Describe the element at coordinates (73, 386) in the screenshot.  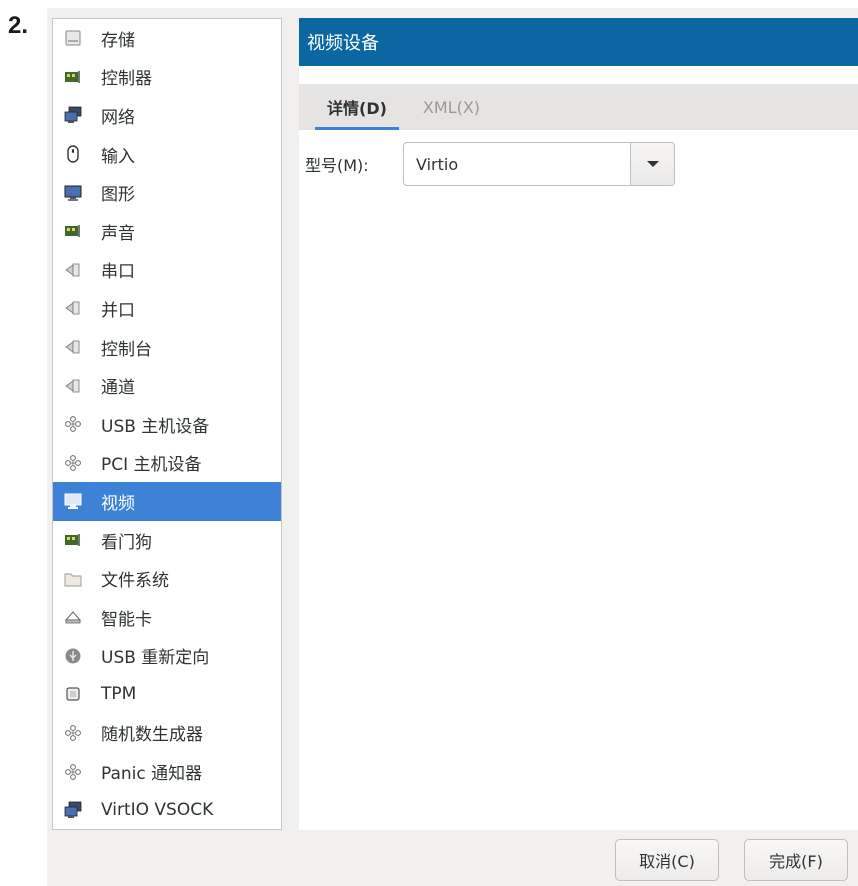
I see `channel-port-icon` at that location.